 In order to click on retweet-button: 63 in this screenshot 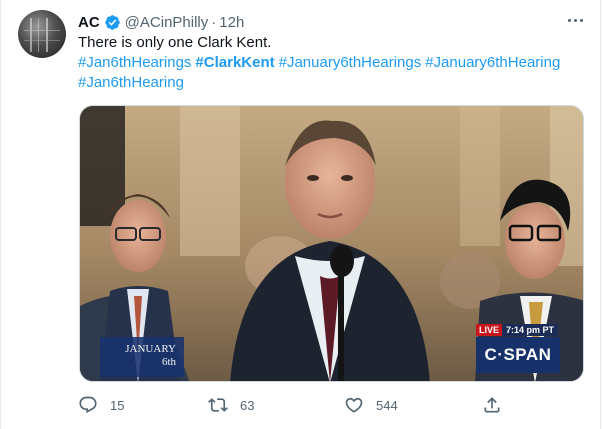, I will do `click(231, 405)`.